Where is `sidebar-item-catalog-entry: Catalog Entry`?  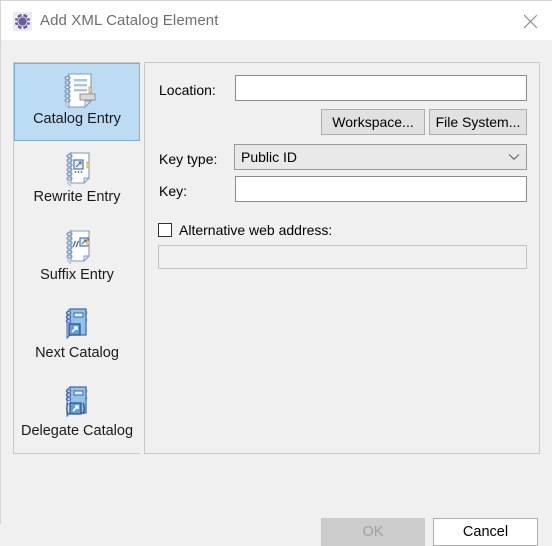 sidebar-item-catalog-entry: Catalog Entry is located at coordinates (77, 102).